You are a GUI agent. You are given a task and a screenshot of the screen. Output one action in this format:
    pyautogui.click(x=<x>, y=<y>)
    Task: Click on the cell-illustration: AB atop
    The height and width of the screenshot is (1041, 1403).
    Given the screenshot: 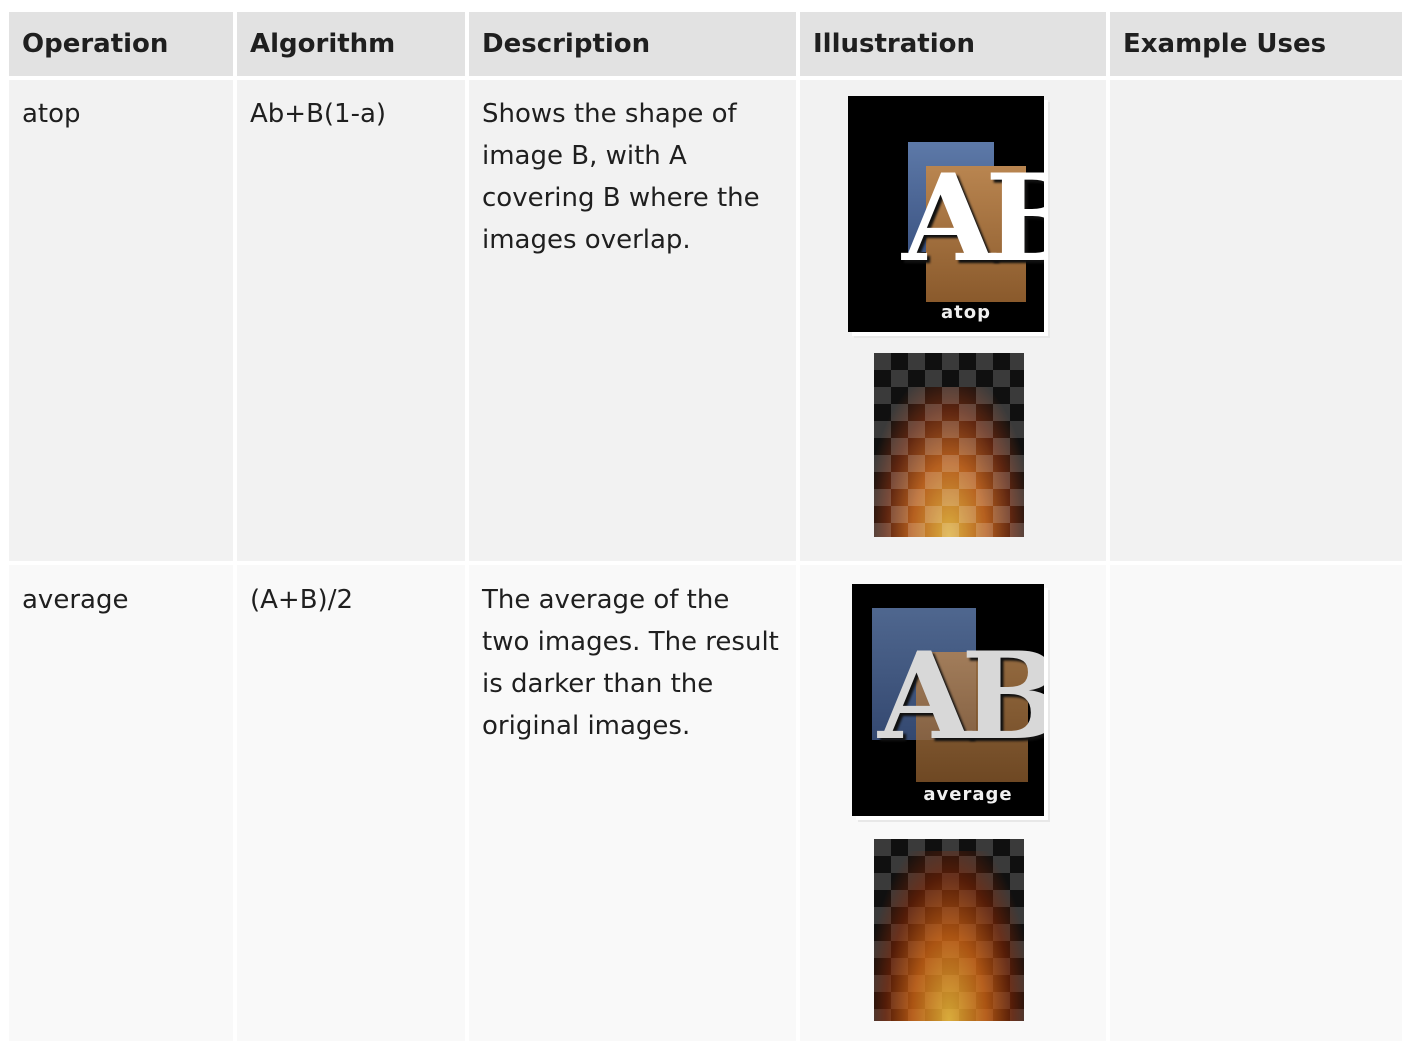 What is the action you would take?
    pyautogui.click(x=953, y=320)
    